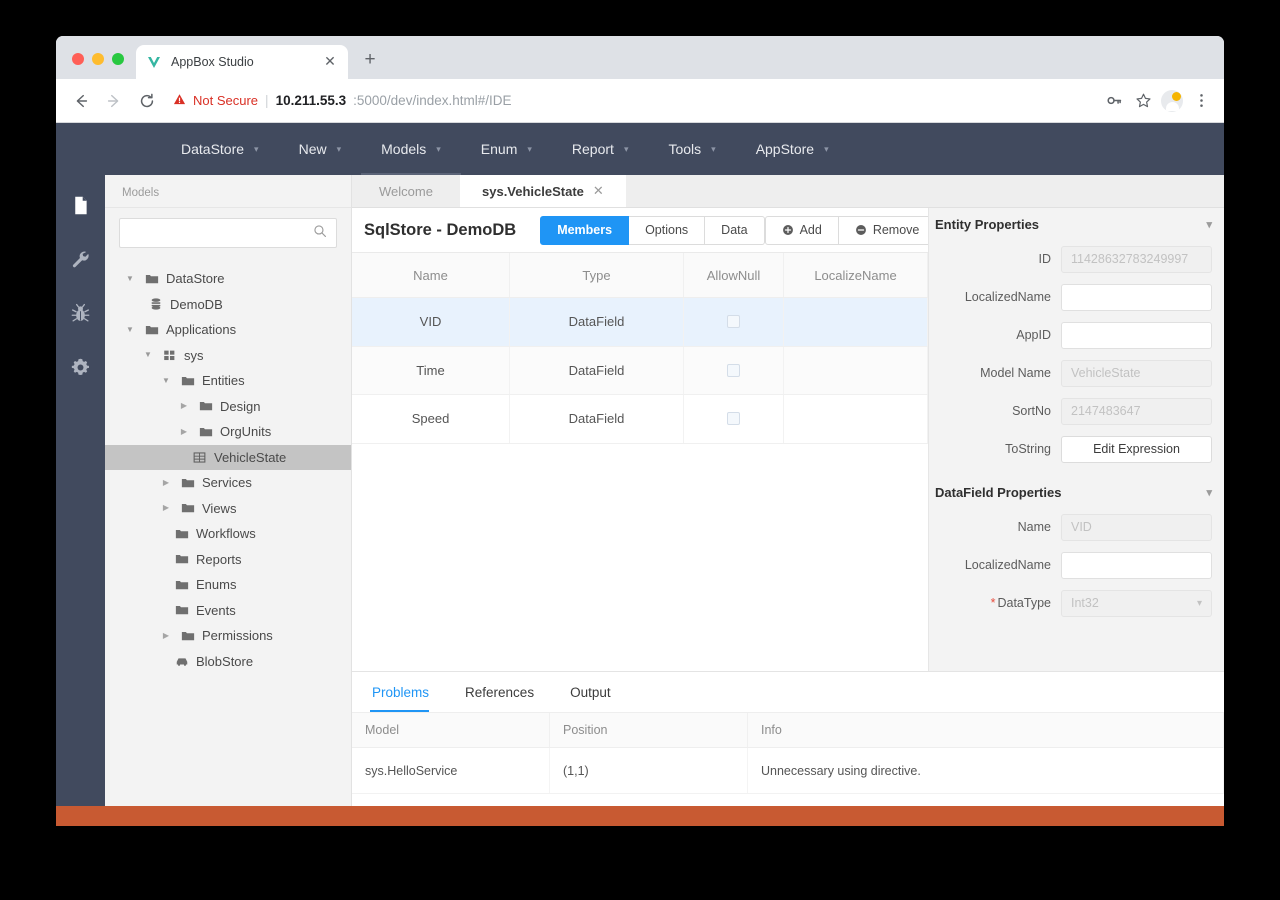 This screenshot has height=900, width=1280. What do you see at coordinates (640, 322) in the screenshot?
I see `table-row: VID DataField` at bounding box center [640, 322].